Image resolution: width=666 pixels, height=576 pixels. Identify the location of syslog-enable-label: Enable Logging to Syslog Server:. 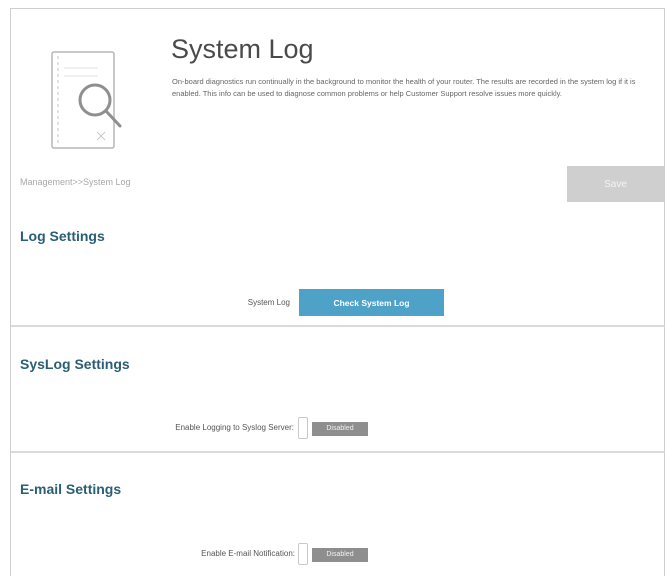
(234, 427).